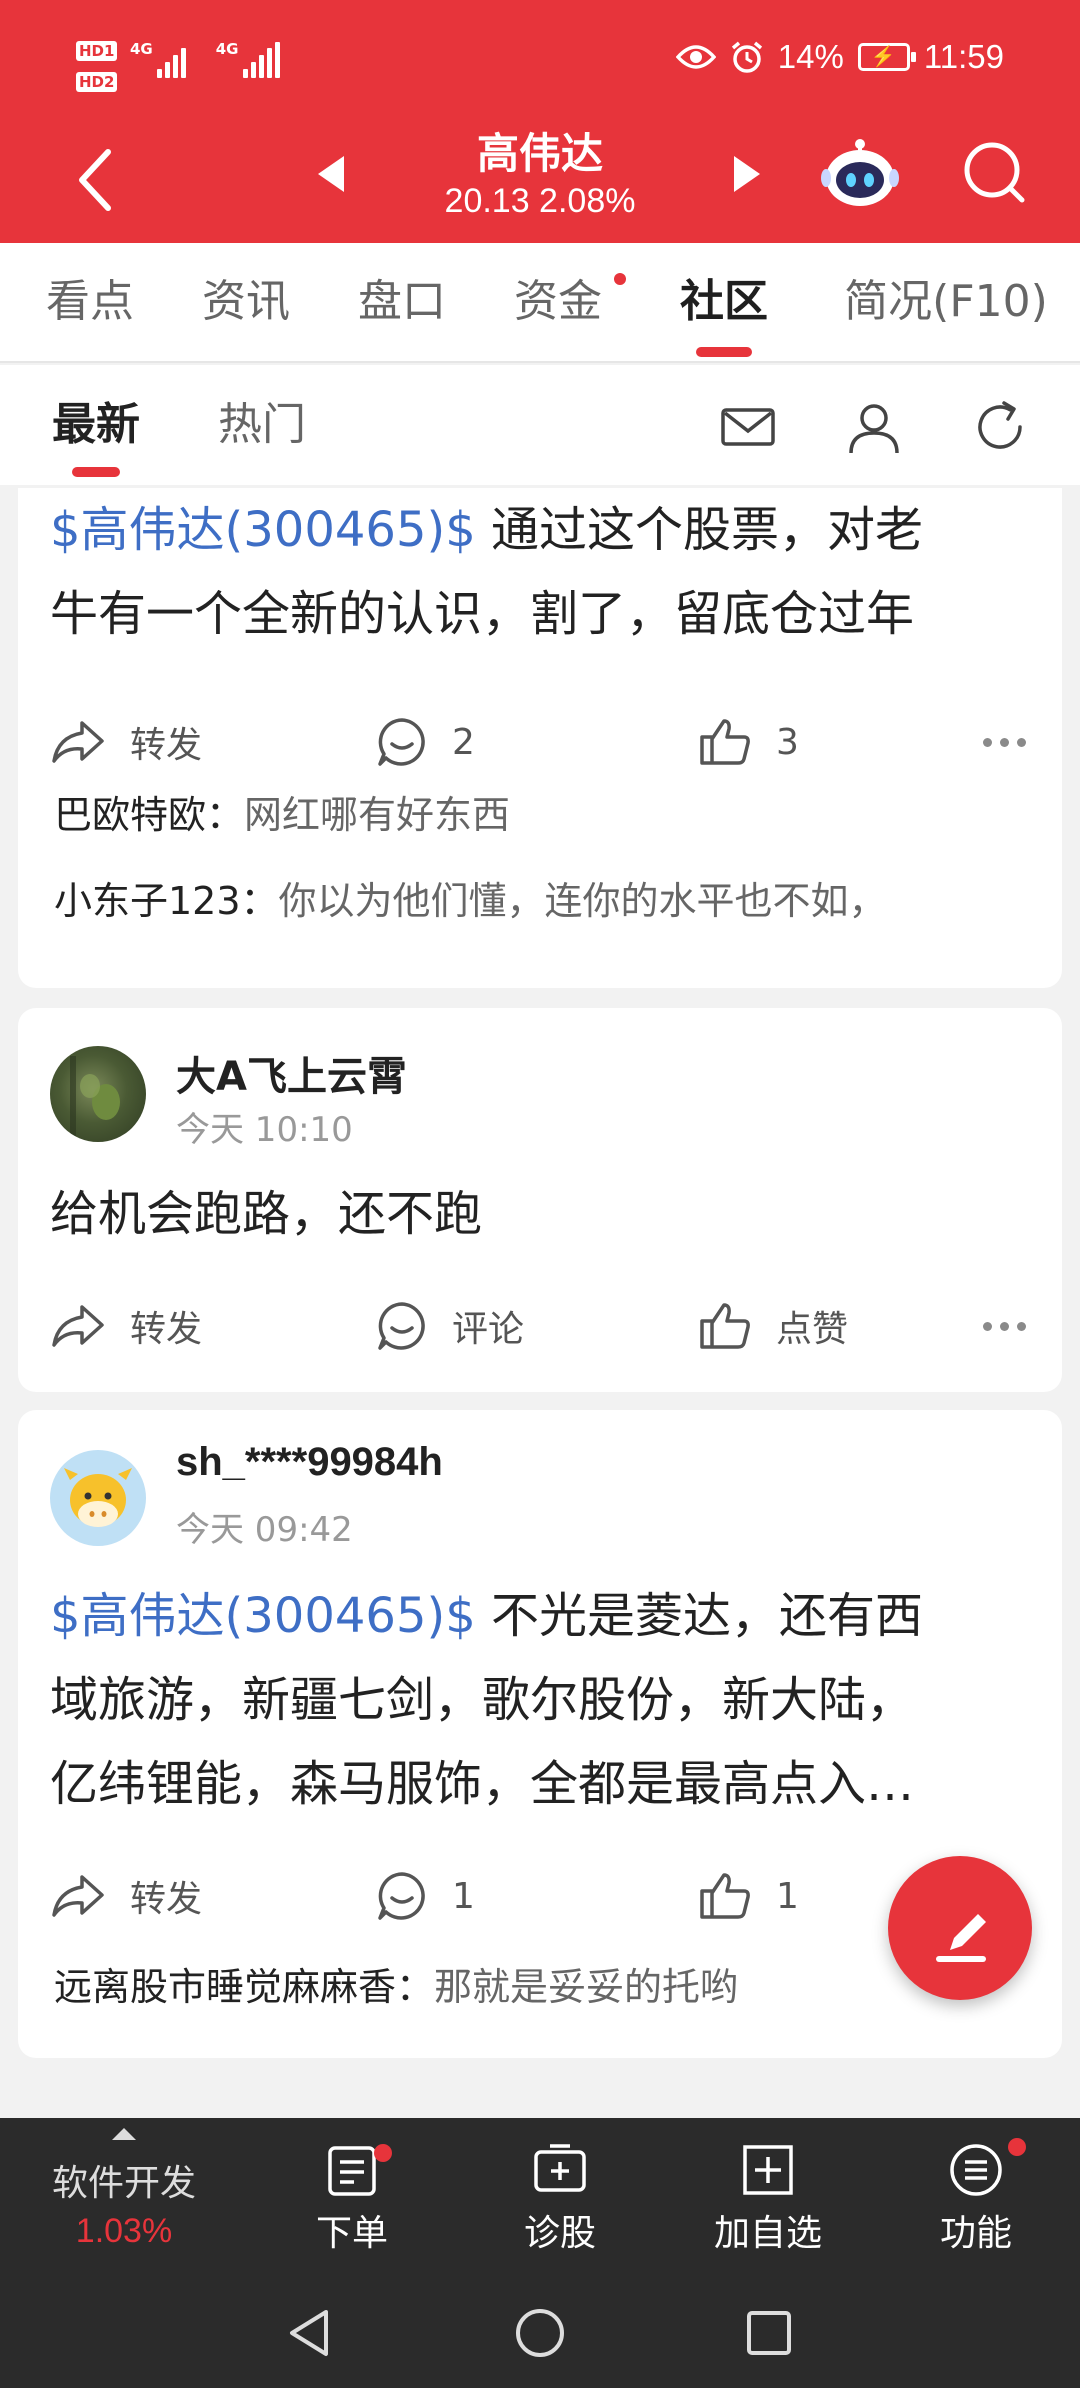  I want to click on functions-button: 功能, so click(976, 2198).